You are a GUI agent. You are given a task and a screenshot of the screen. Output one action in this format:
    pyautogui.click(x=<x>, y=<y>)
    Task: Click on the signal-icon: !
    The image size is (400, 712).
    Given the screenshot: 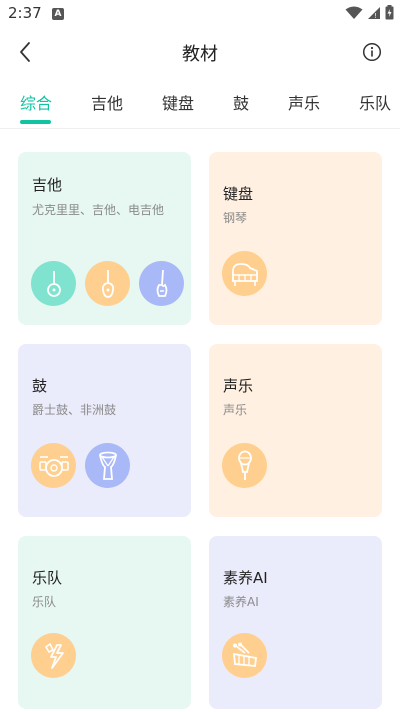 What is the action you would take?
    pyautogui.click(x=374, y=13)
    